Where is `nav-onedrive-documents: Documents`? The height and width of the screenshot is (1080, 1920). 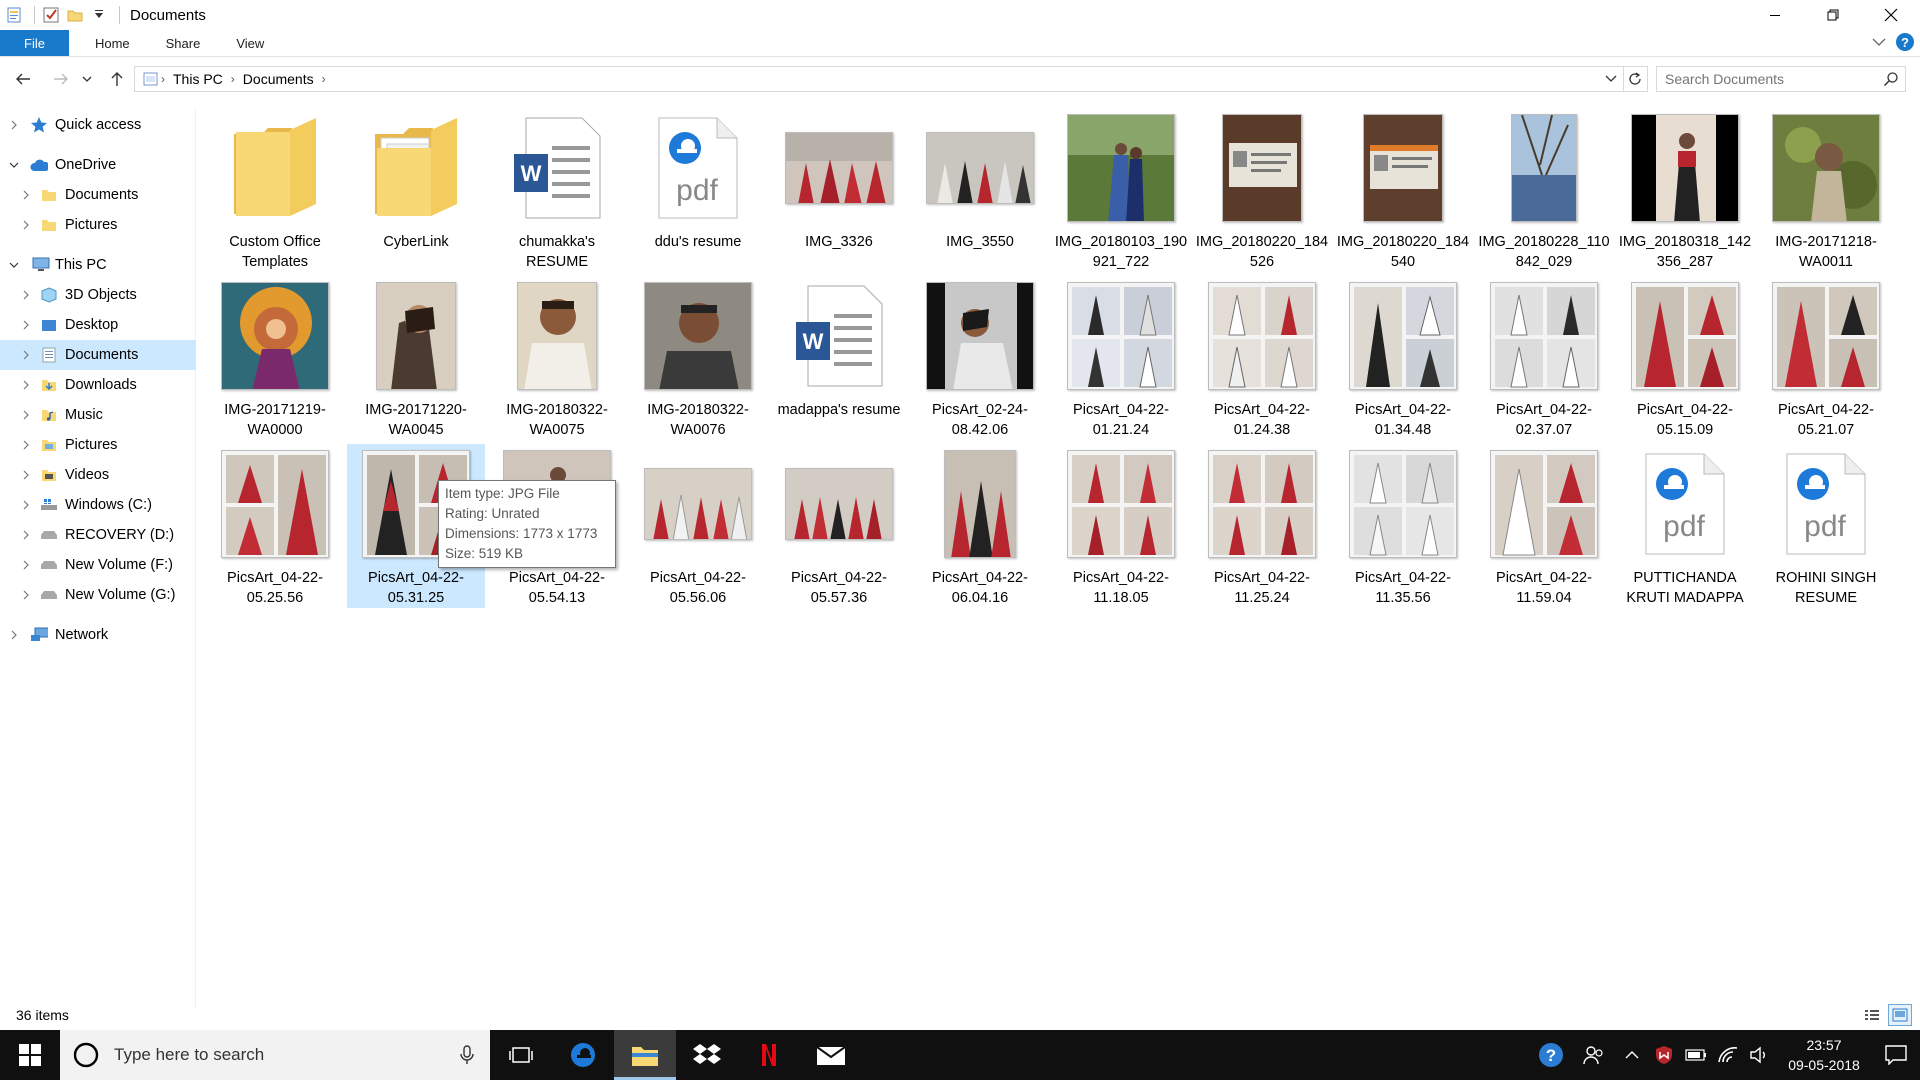 nav-onedrive-documents: Documents is located at coordinates (98, 195).